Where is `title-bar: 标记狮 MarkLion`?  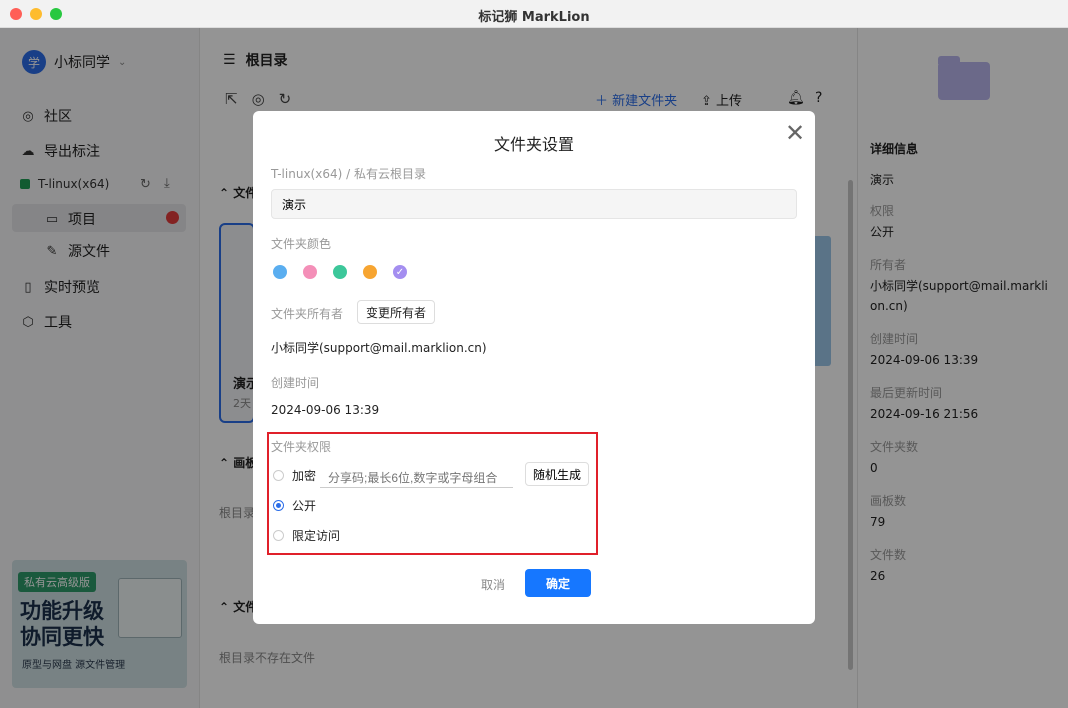 title-bar: 标记狮 MarkLion is located at coordinates (534, 14).